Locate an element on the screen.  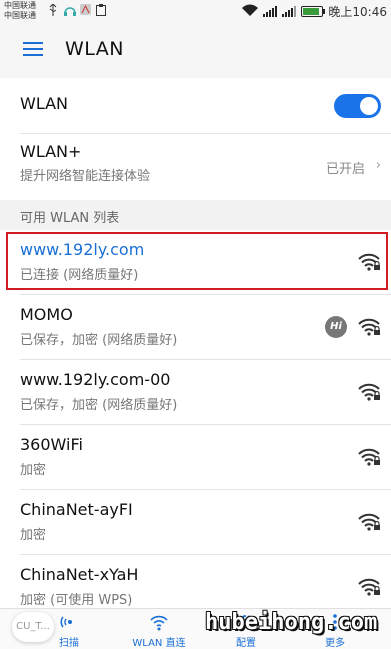
wlan-plus-row: WLAN+ 提升网络智能连接体验 已开启 › is located at coordinates (195, 167).